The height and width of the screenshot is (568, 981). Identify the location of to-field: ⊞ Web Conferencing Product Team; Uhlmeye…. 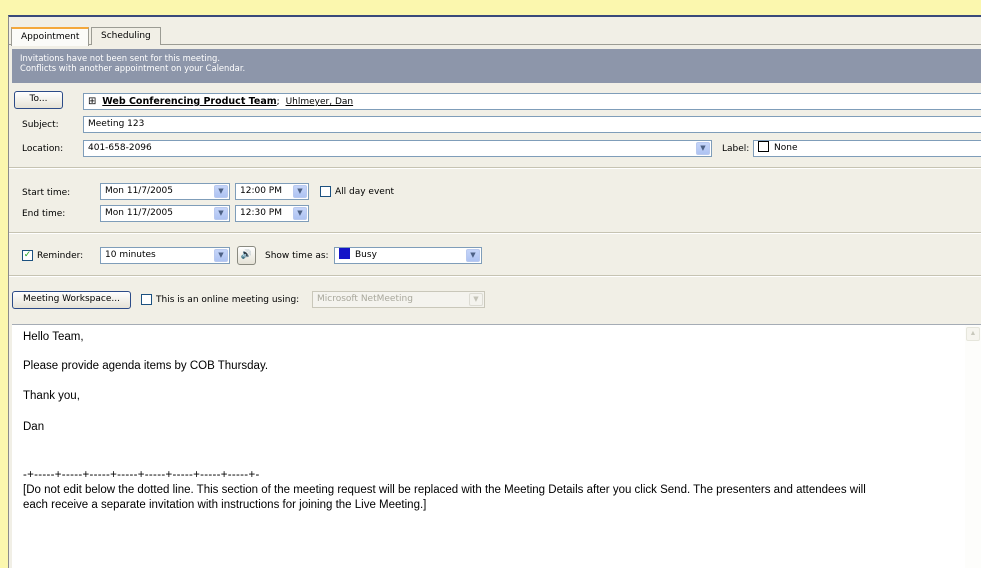
(532, 101).